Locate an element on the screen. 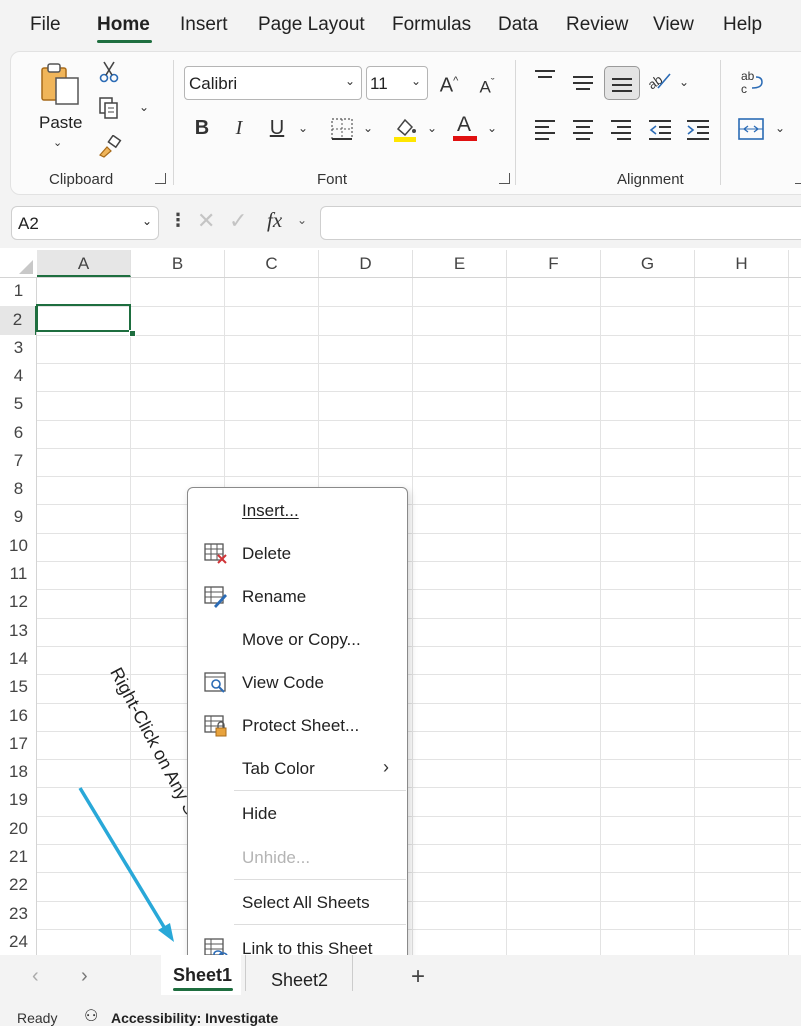  bottom-align-button is located at coordinates (622, 83).